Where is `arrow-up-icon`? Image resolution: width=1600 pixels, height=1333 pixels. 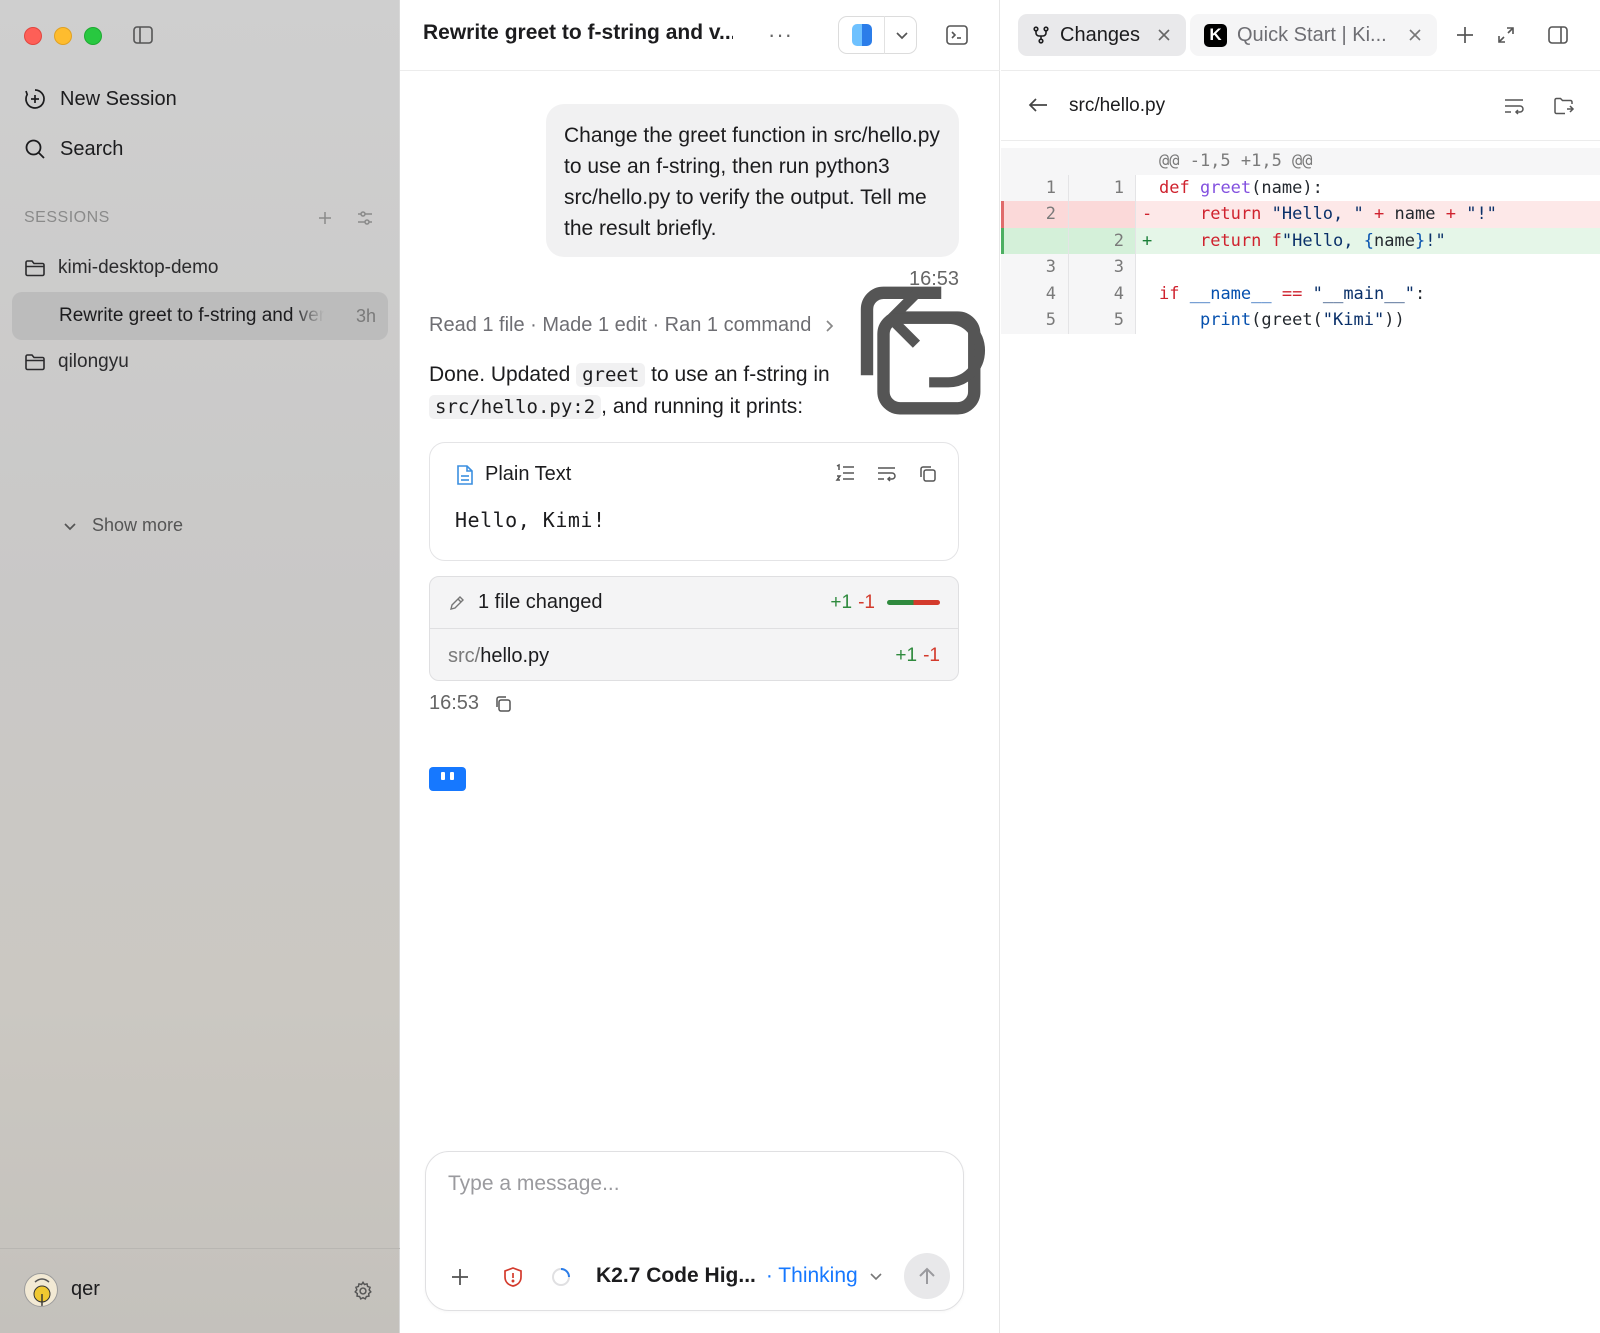
arrow-up-icon is located at coordinates (927, 1275).